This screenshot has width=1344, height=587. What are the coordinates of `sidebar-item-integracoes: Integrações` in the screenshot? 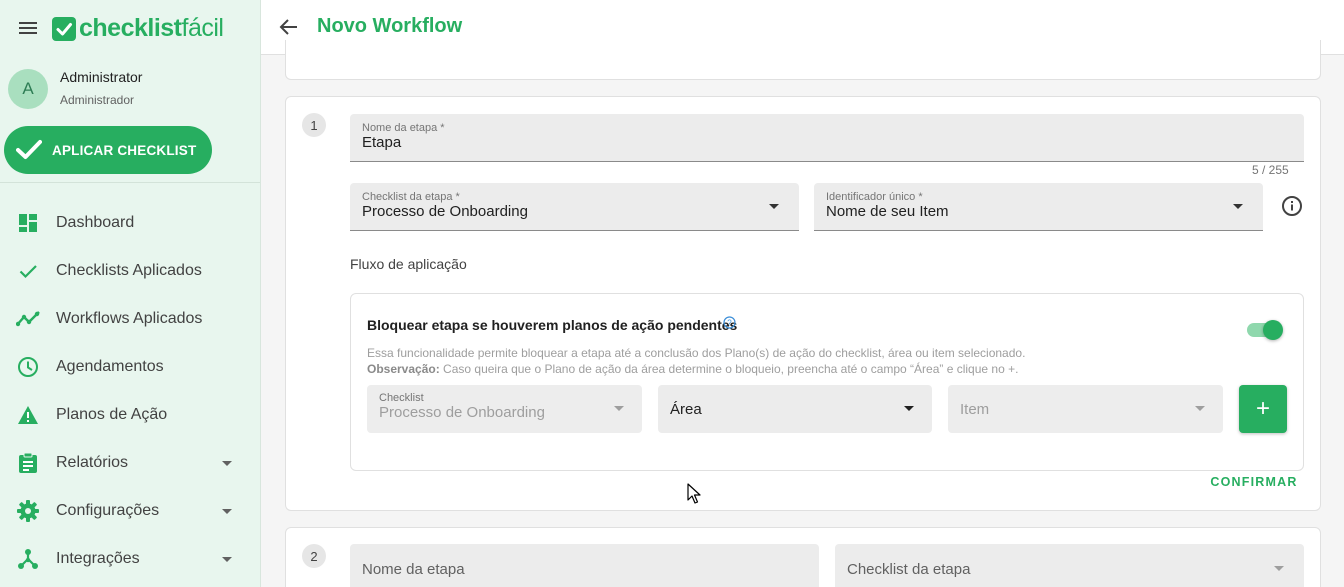 It's located at (130, 559).